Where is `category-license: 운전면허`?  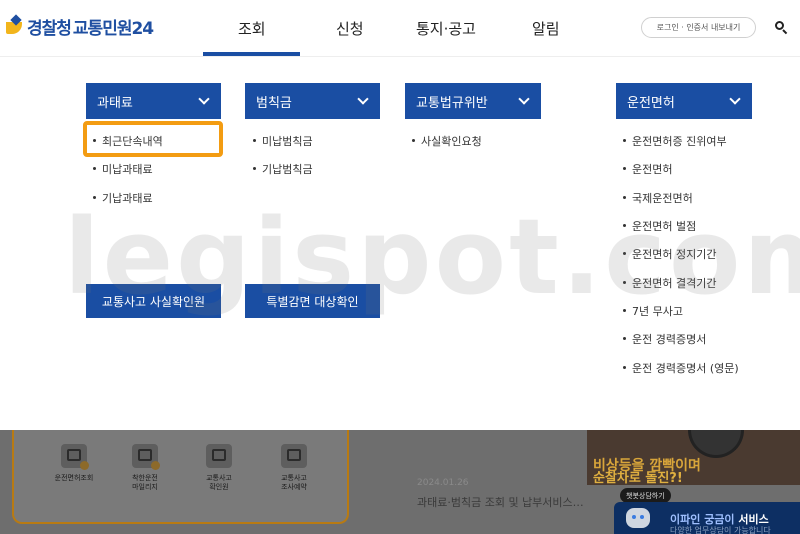 category-license: 운전면허 is located at coordinates (684, 101).